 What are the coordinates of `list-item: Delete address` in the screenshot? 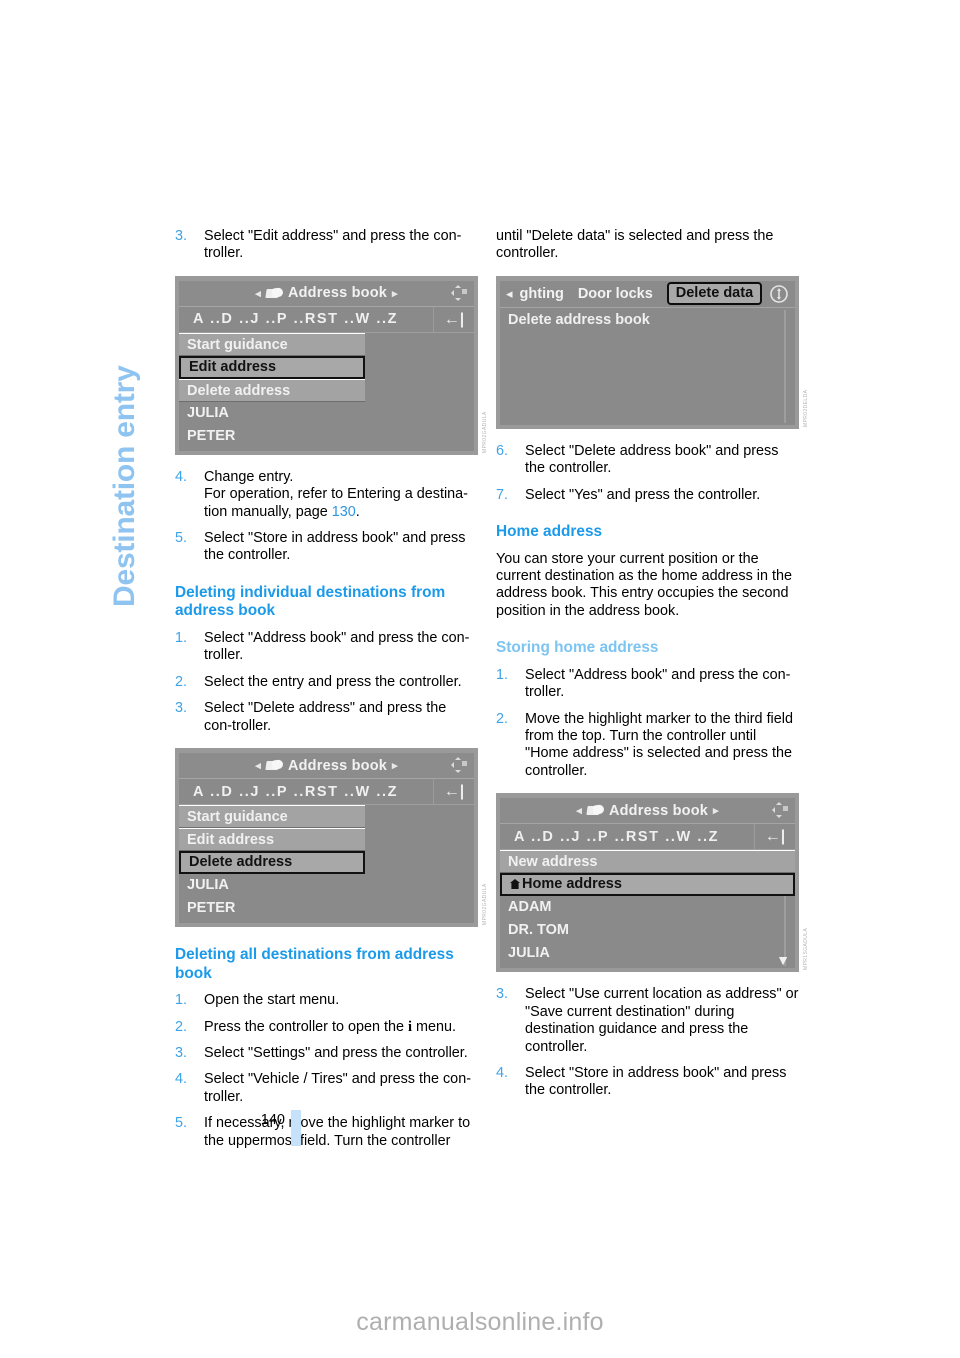 It's located at (272, 390).